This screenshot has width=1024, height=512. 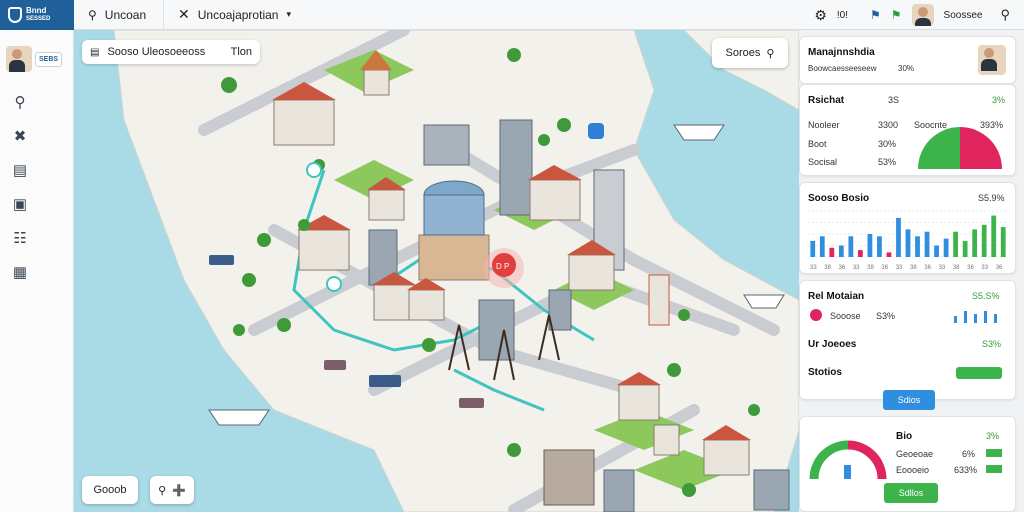 I want to click on logo-icon, so click(x=15, y=14).